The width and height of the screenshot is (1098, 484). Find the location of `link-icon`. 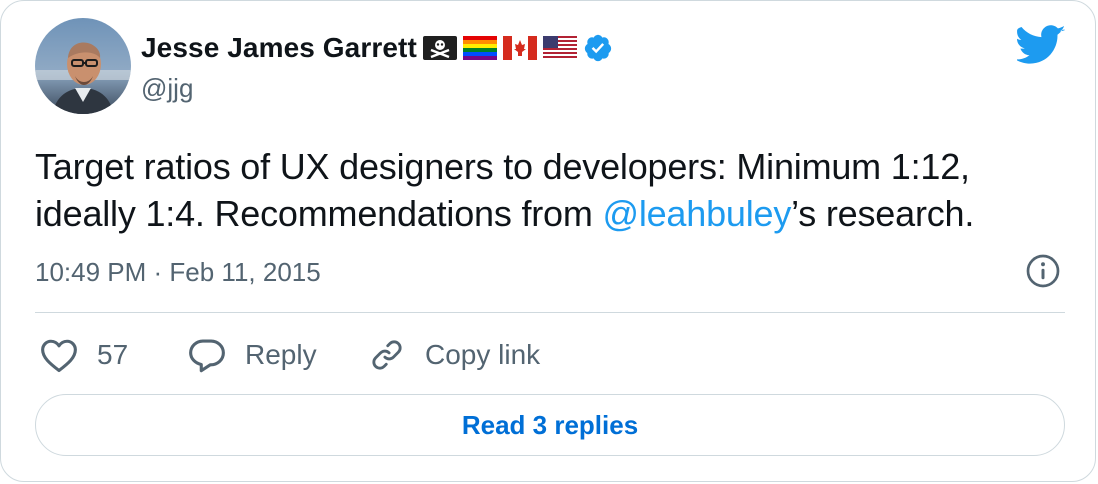

link-icon is located at coordinates (387, 355).